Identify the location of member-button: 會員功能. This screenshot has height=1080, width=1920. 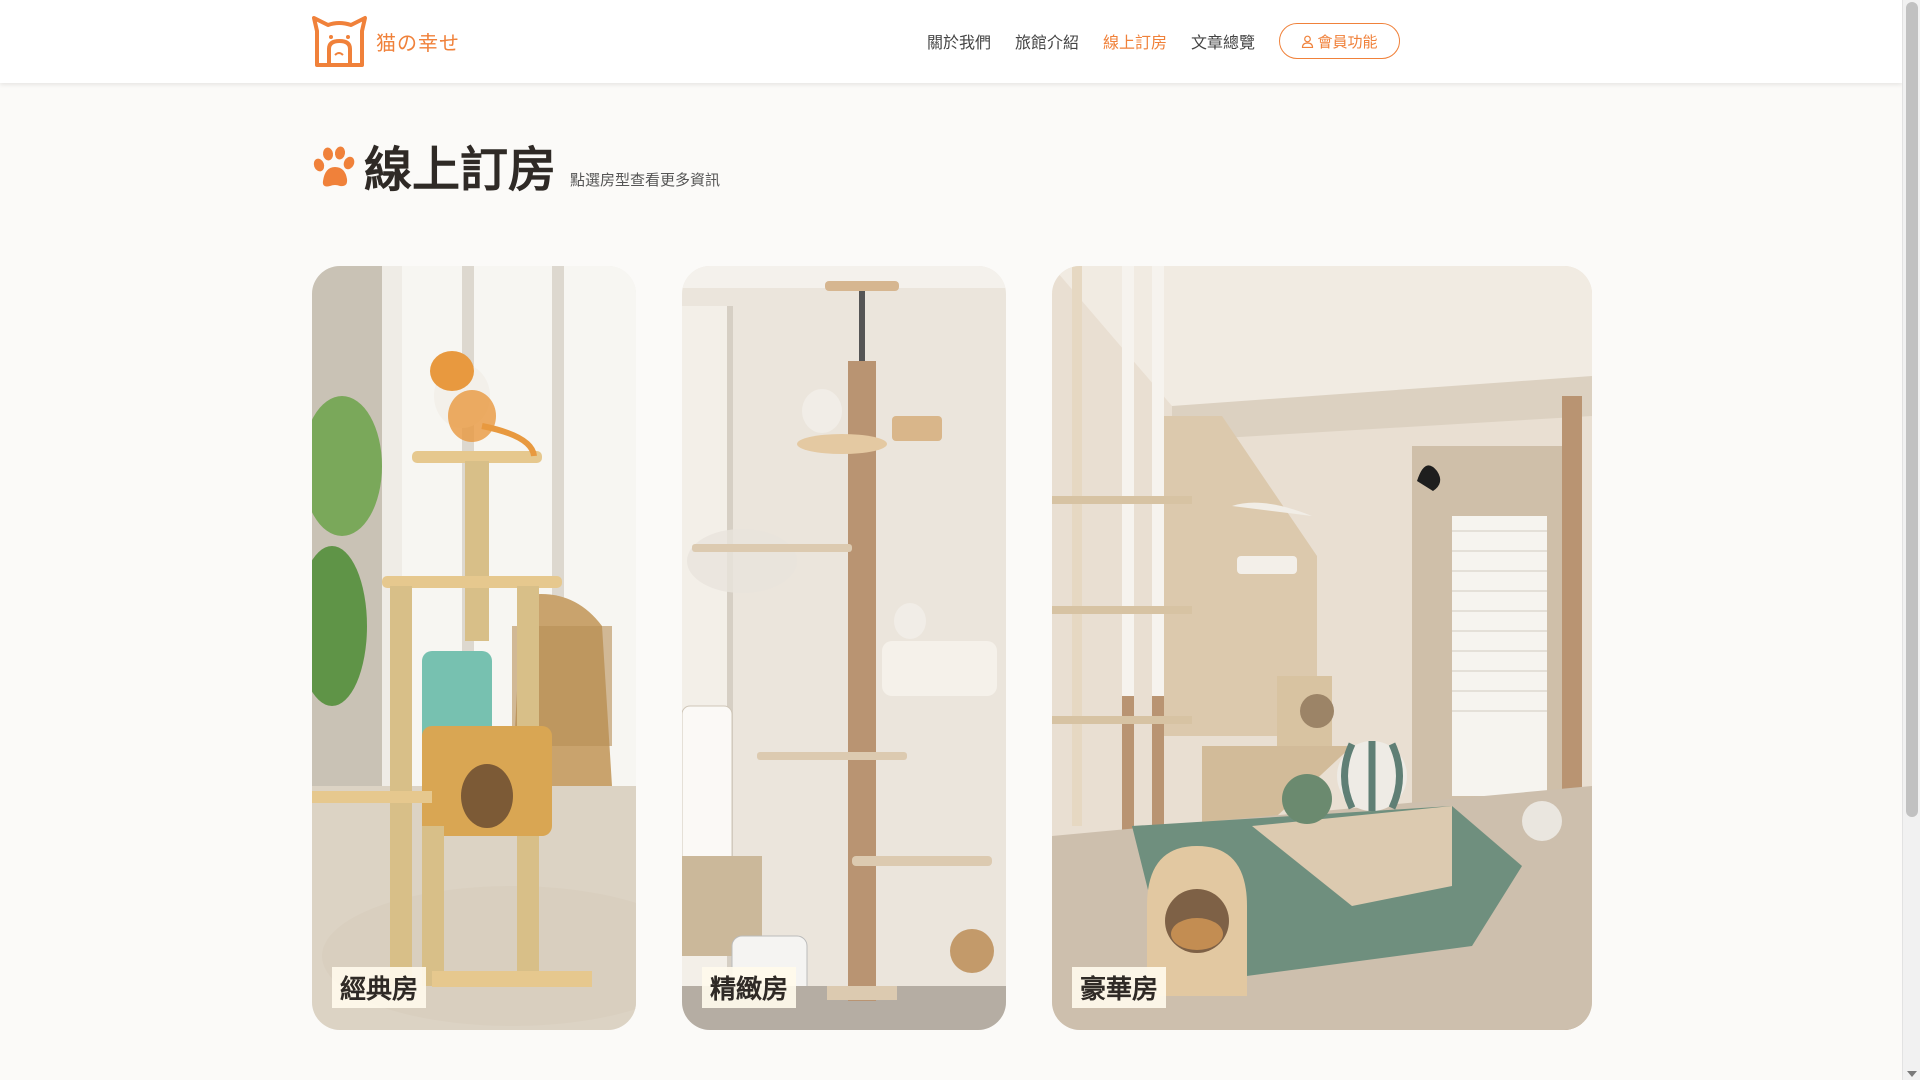
(1339, 41).